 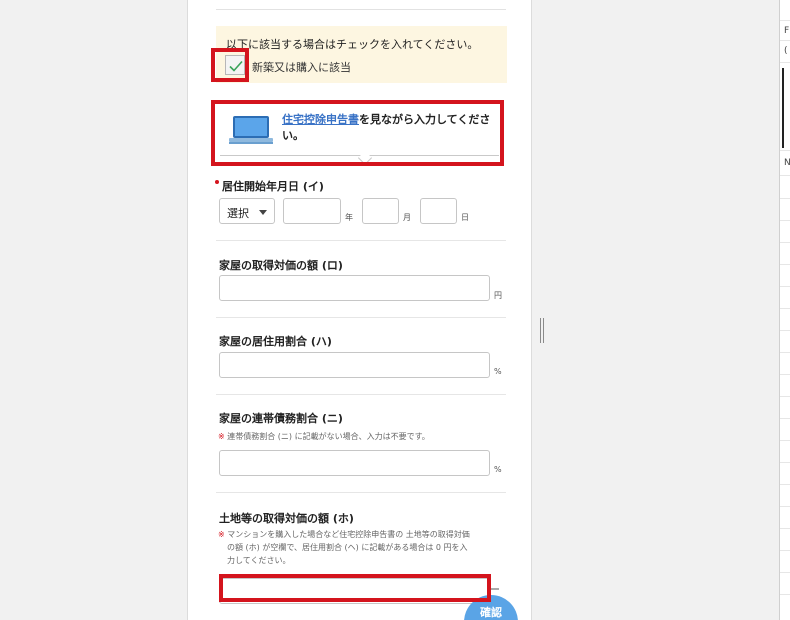 What do you see at coordinates (301, 67) in the screenshot?
I see `checkbox-label: 新築又は購入に該当` at bounding box center [301, 67].